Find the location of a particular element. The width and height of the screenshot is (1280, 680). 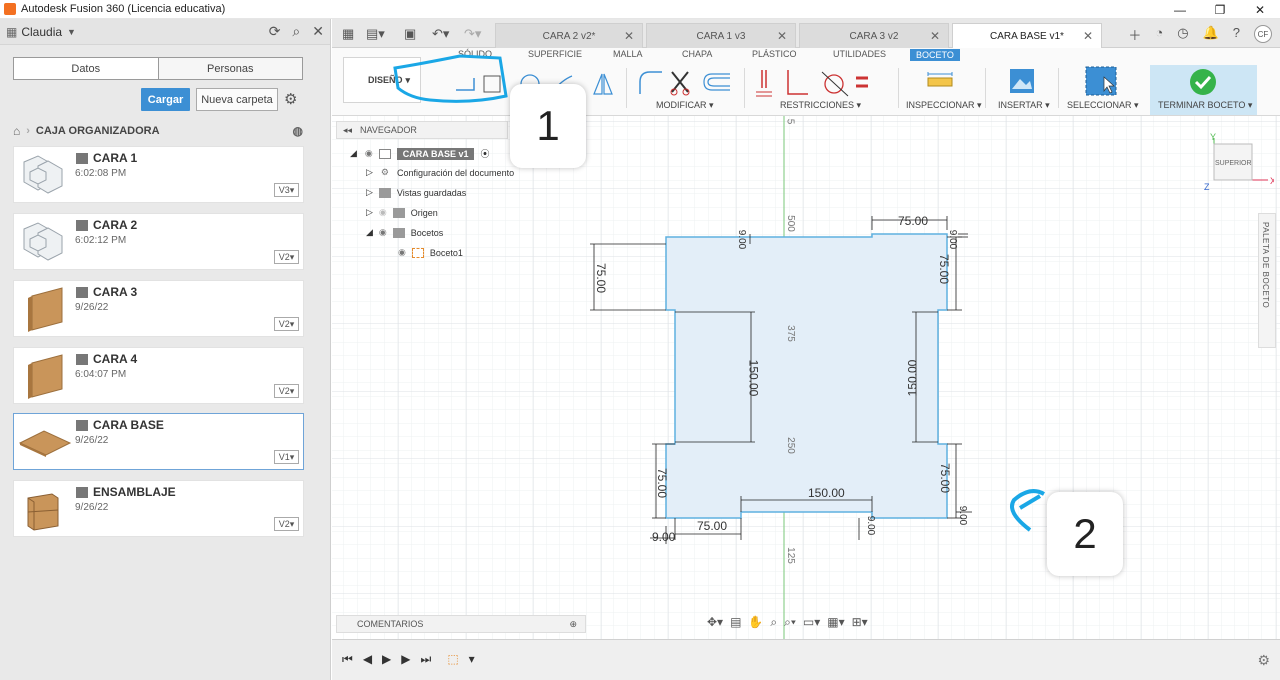

display-settings-icon: ▭▾ is located at coordinates (811, 622).